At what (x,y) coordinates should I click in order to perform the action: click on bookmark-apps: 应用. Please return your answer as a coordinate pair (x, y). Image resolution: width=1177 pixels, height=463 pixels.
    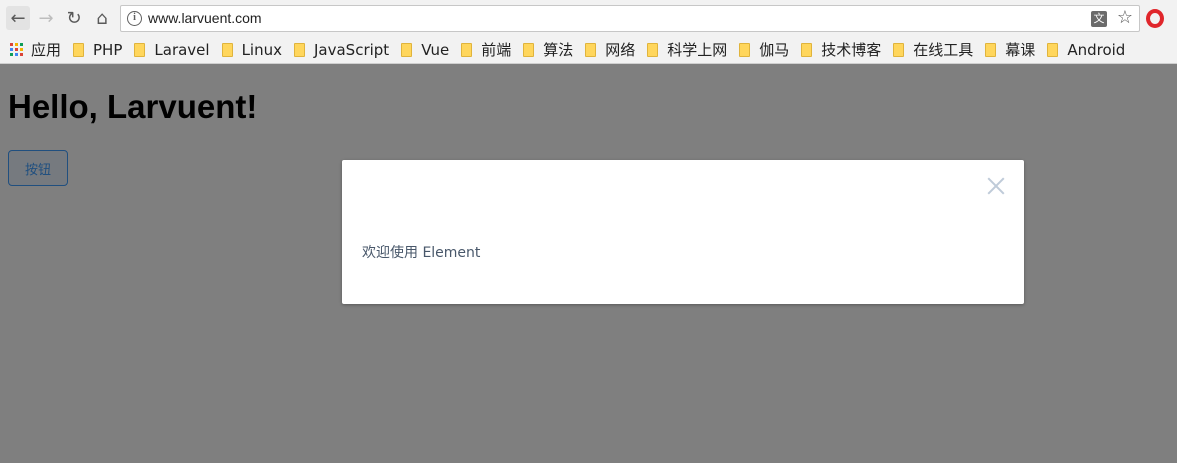
    Looking at the image, I should click on (35, 49).